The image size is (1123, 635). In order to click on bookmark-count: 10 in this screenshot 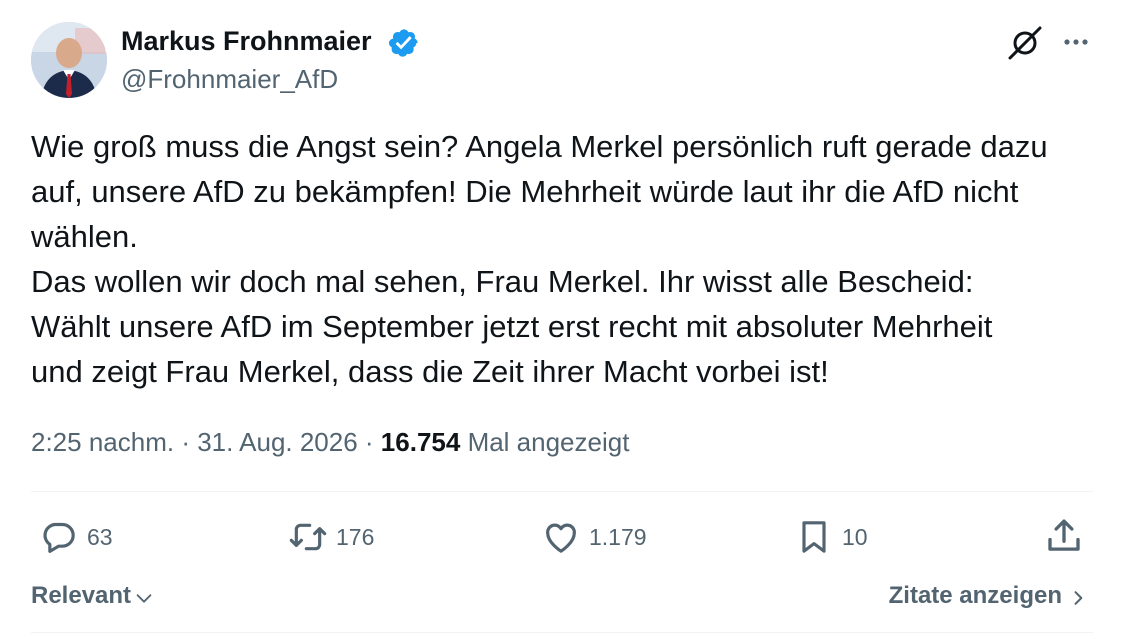, I will do `click(855, 536)`.